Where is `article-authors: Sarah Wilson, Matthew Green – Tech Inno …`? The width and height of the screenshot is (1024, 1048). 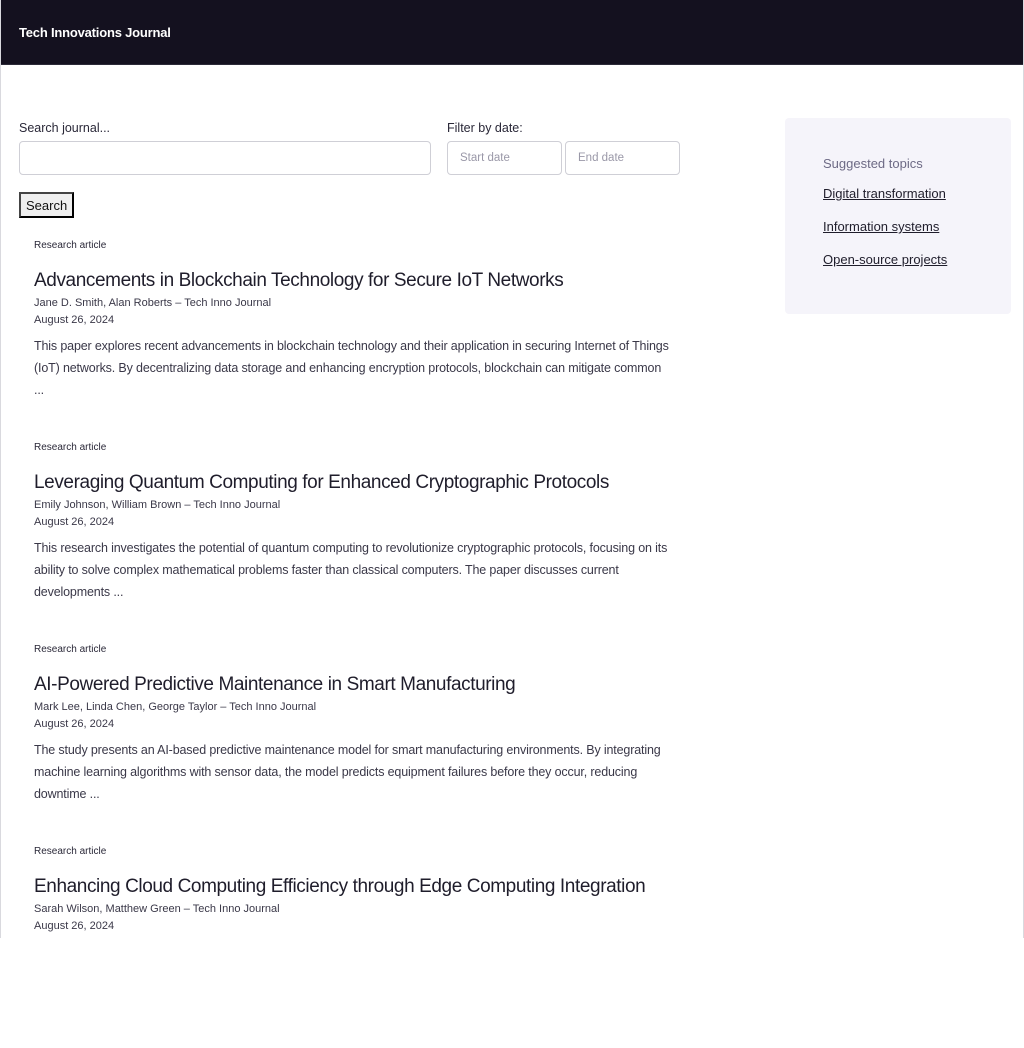
article-authors: Sarah Wilson, Matthew Green – Tech Inno … is located at coordinates (157, 909).